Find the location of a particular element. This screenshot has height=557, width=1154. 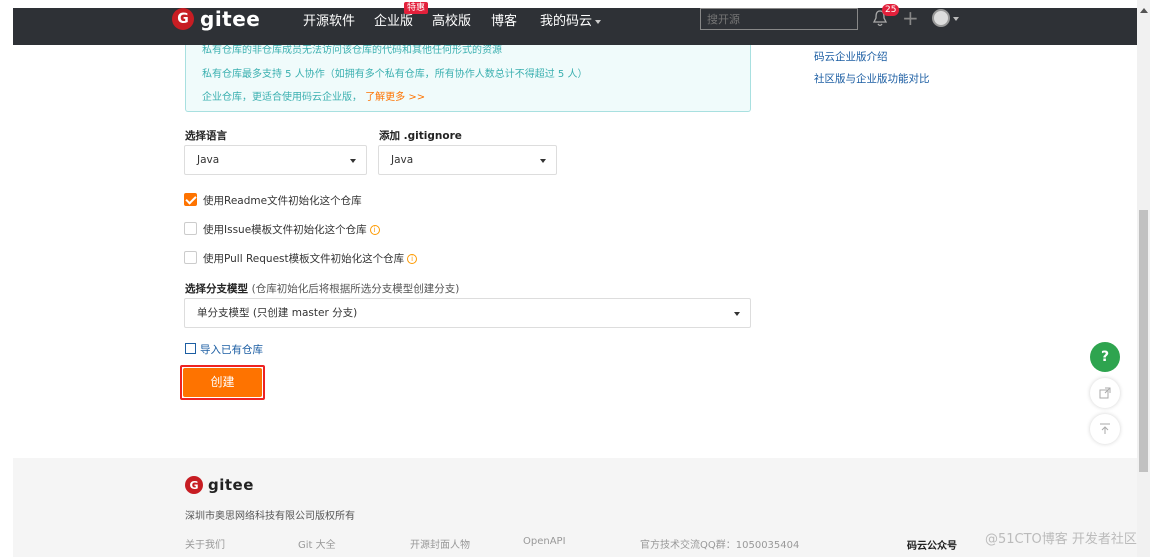

issue-template-label-wrap: 使用Issue模板文件初始化这个仓库 i is located at coordinates (291, 229).